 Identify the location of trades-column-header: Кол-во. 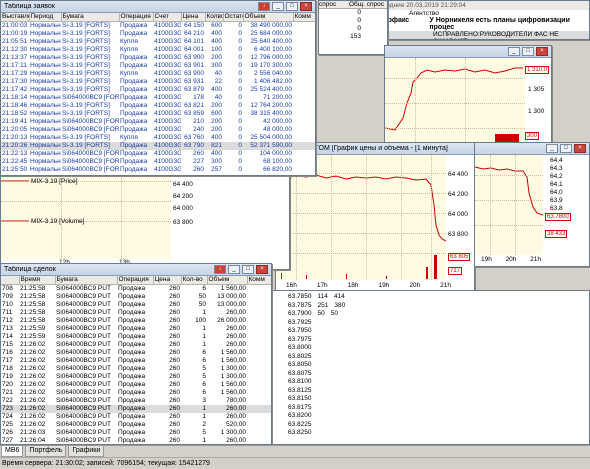
(194, 280).